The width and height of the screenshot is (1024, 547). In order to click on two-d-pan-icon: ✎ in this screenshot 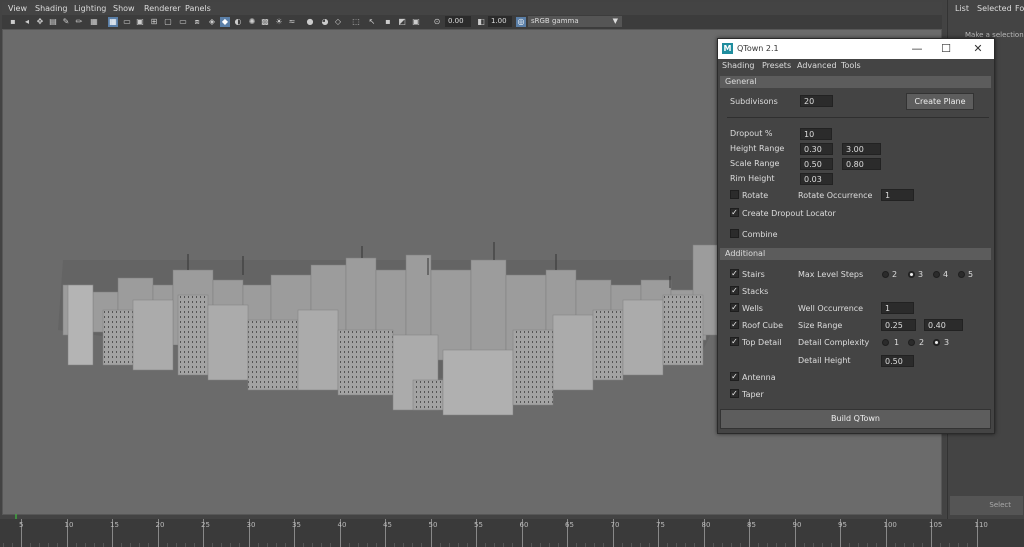, I will do `click(66, 22)`.